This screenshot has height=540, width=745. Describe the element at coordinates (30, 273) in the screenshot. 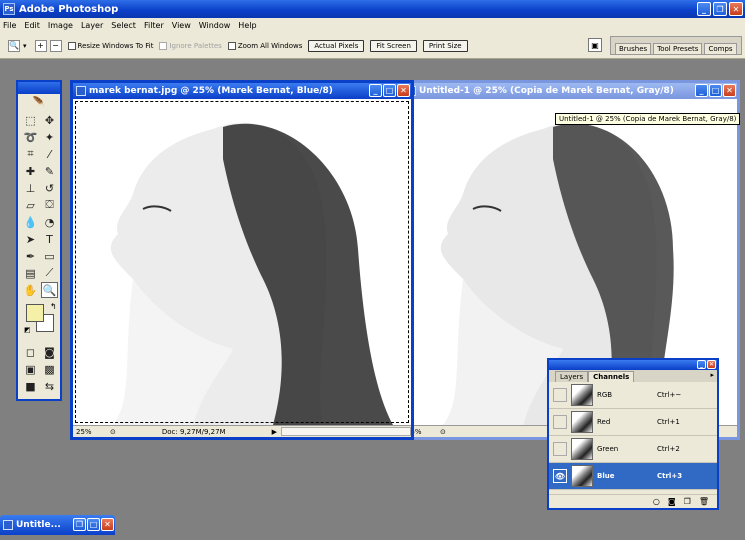

I see `notes-tool-icon: ▤` at that location.